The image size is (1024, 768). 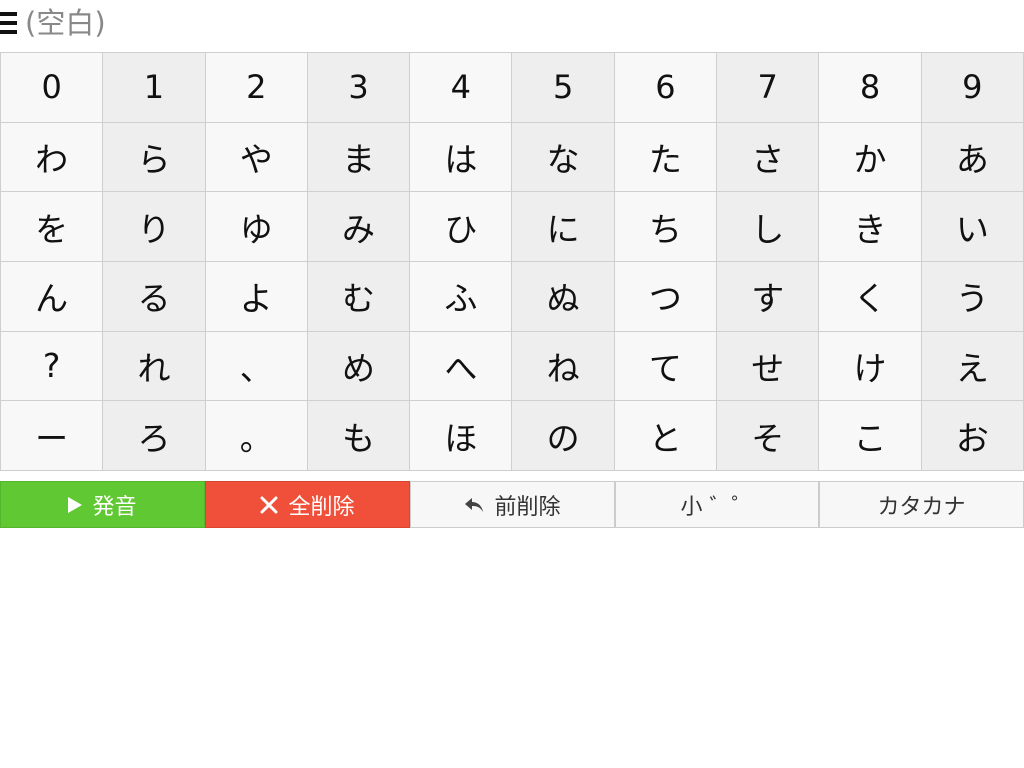 What do you see at coordinates (665, 296) in the screenshot?
I see `key: つ` at bounding box center [665, 296].